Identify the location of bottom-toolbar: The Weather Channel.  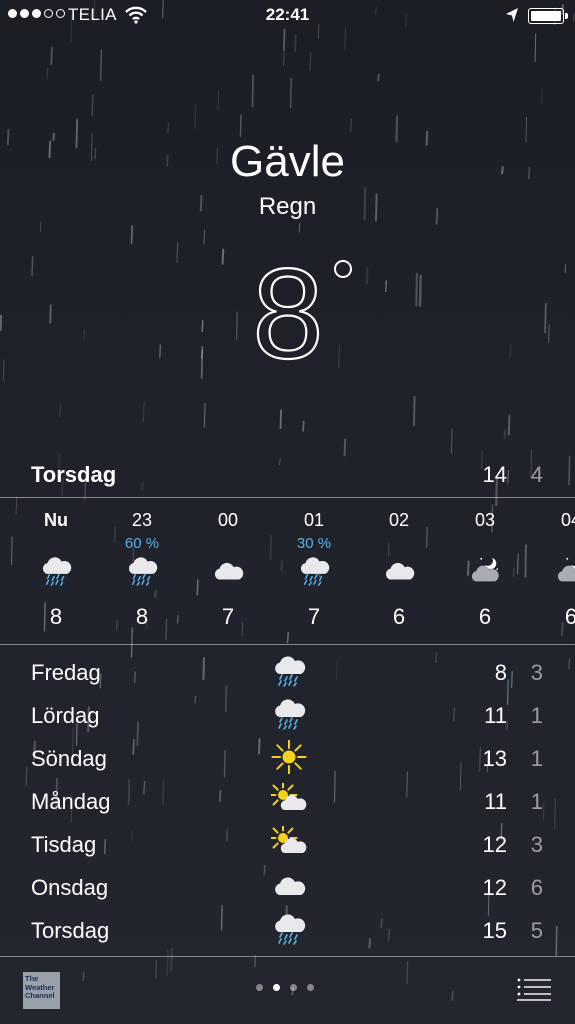
(287, 991).